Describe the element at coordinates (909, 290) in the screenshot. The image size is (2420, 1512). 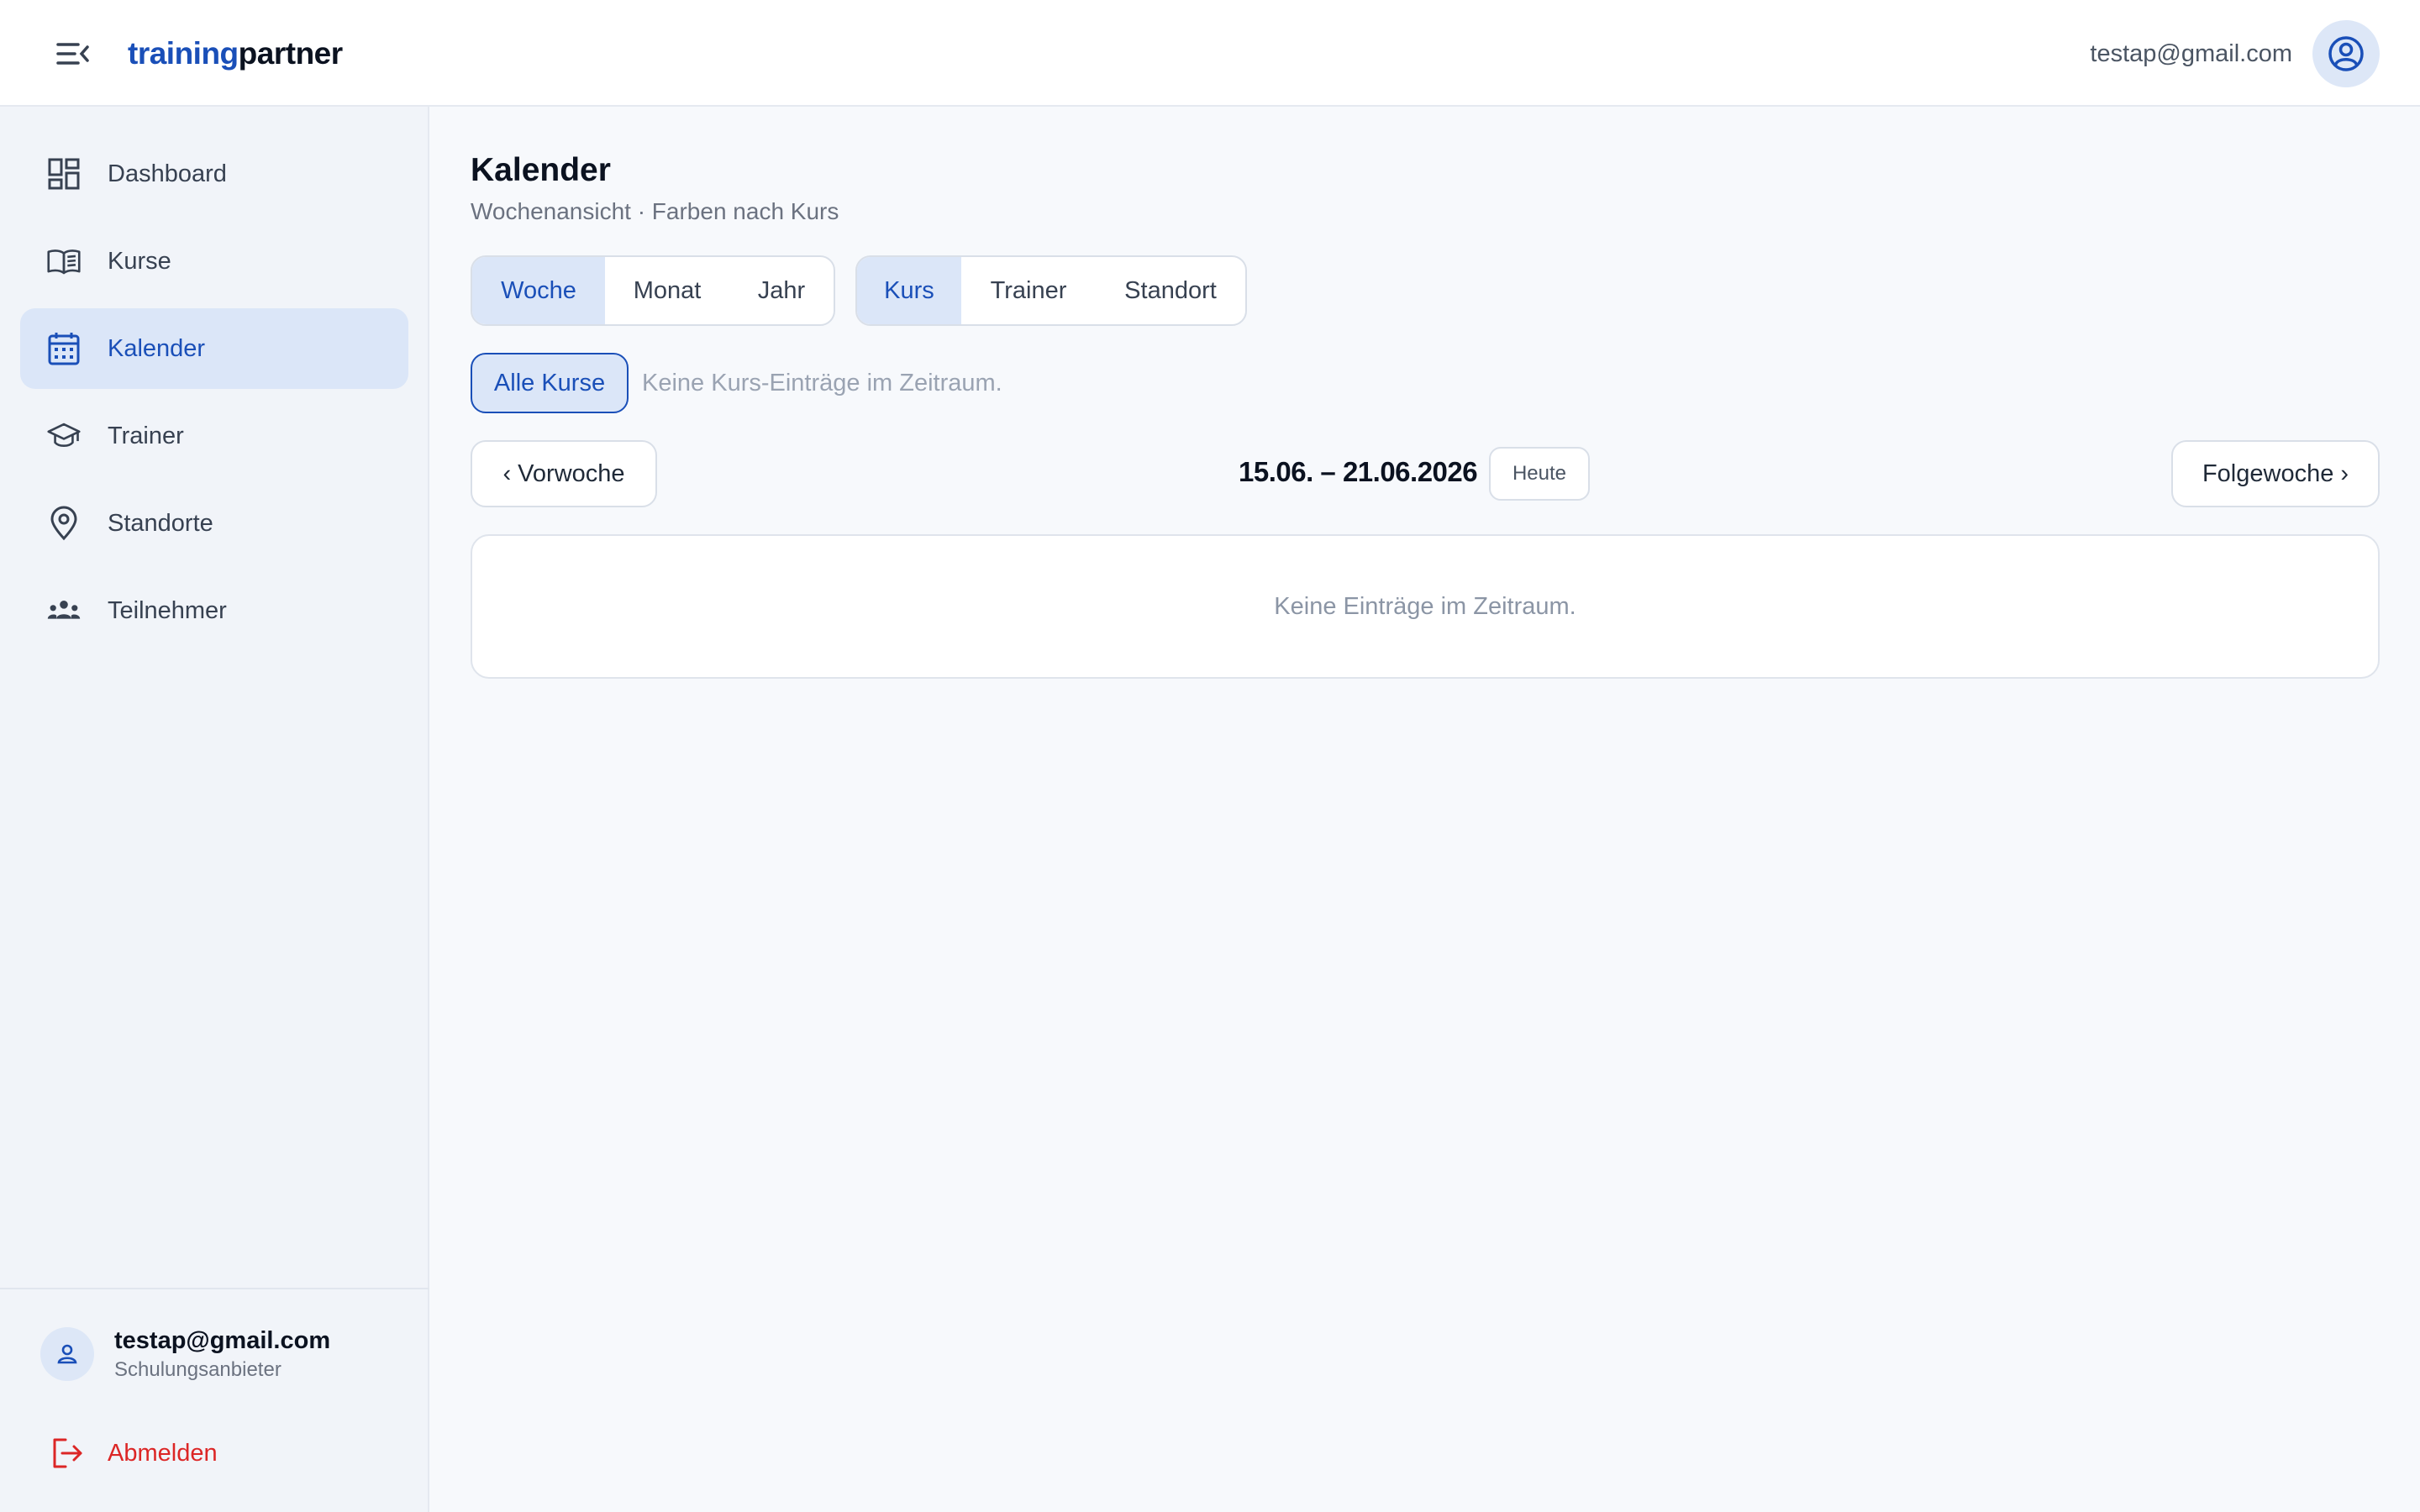
I see `tab-kurs: Kurs` at that location.